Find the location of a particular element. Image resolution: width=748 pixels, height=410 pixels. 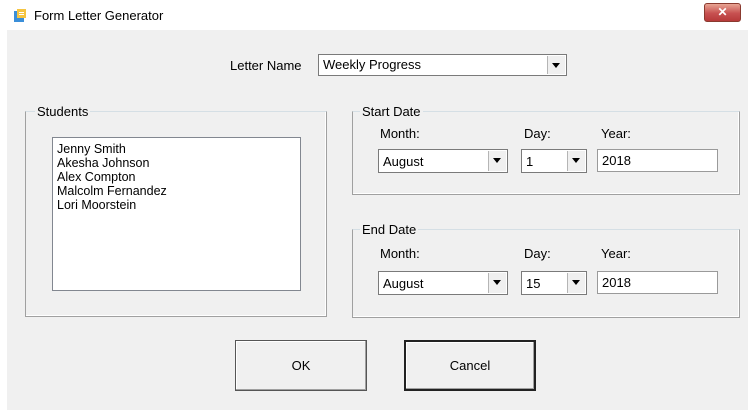

letter-name-select: Weekly Progress is located at coordinates (442, 65).